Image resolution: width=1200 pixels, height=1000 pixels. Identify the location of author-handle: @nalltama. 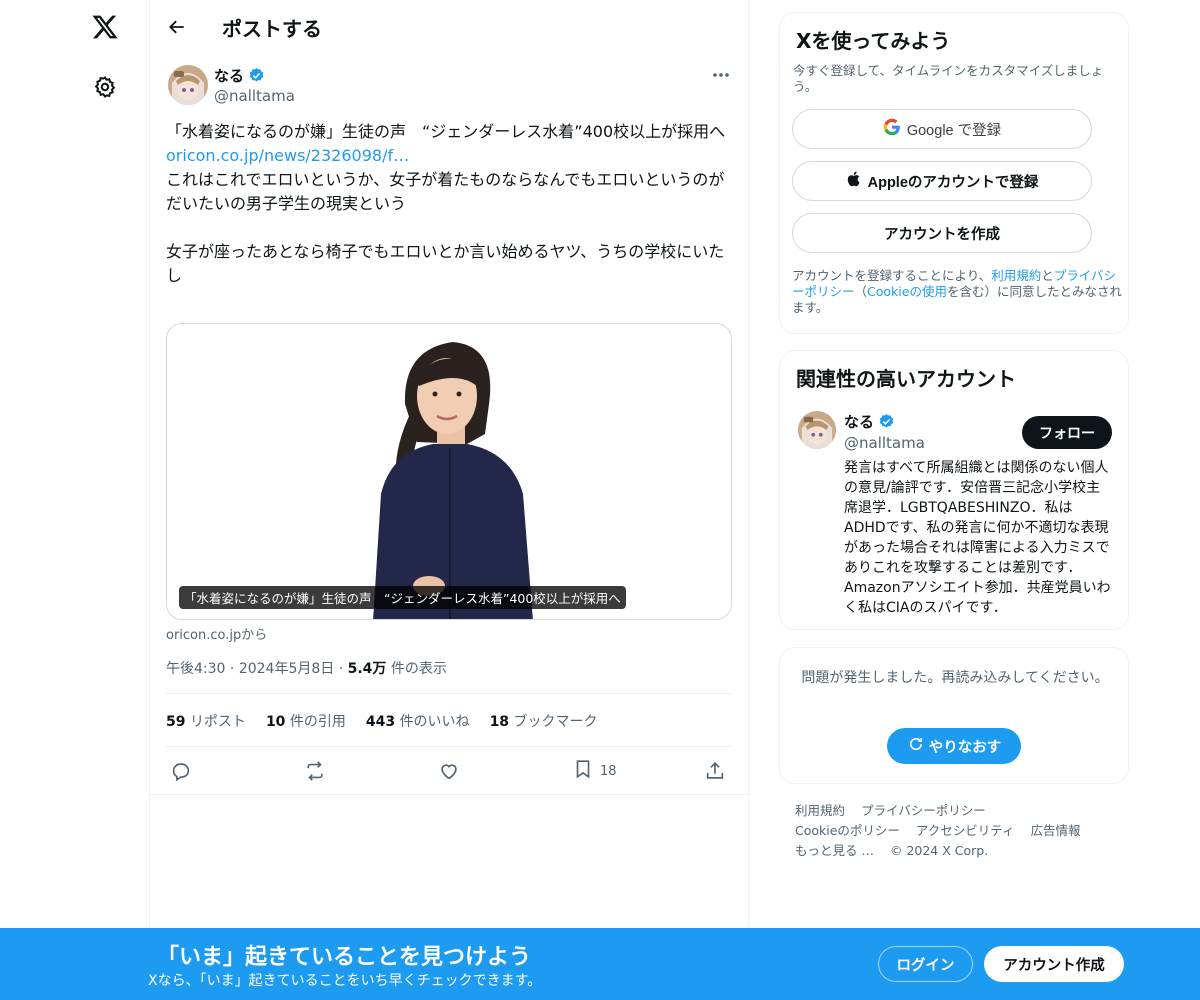
(254, 96).